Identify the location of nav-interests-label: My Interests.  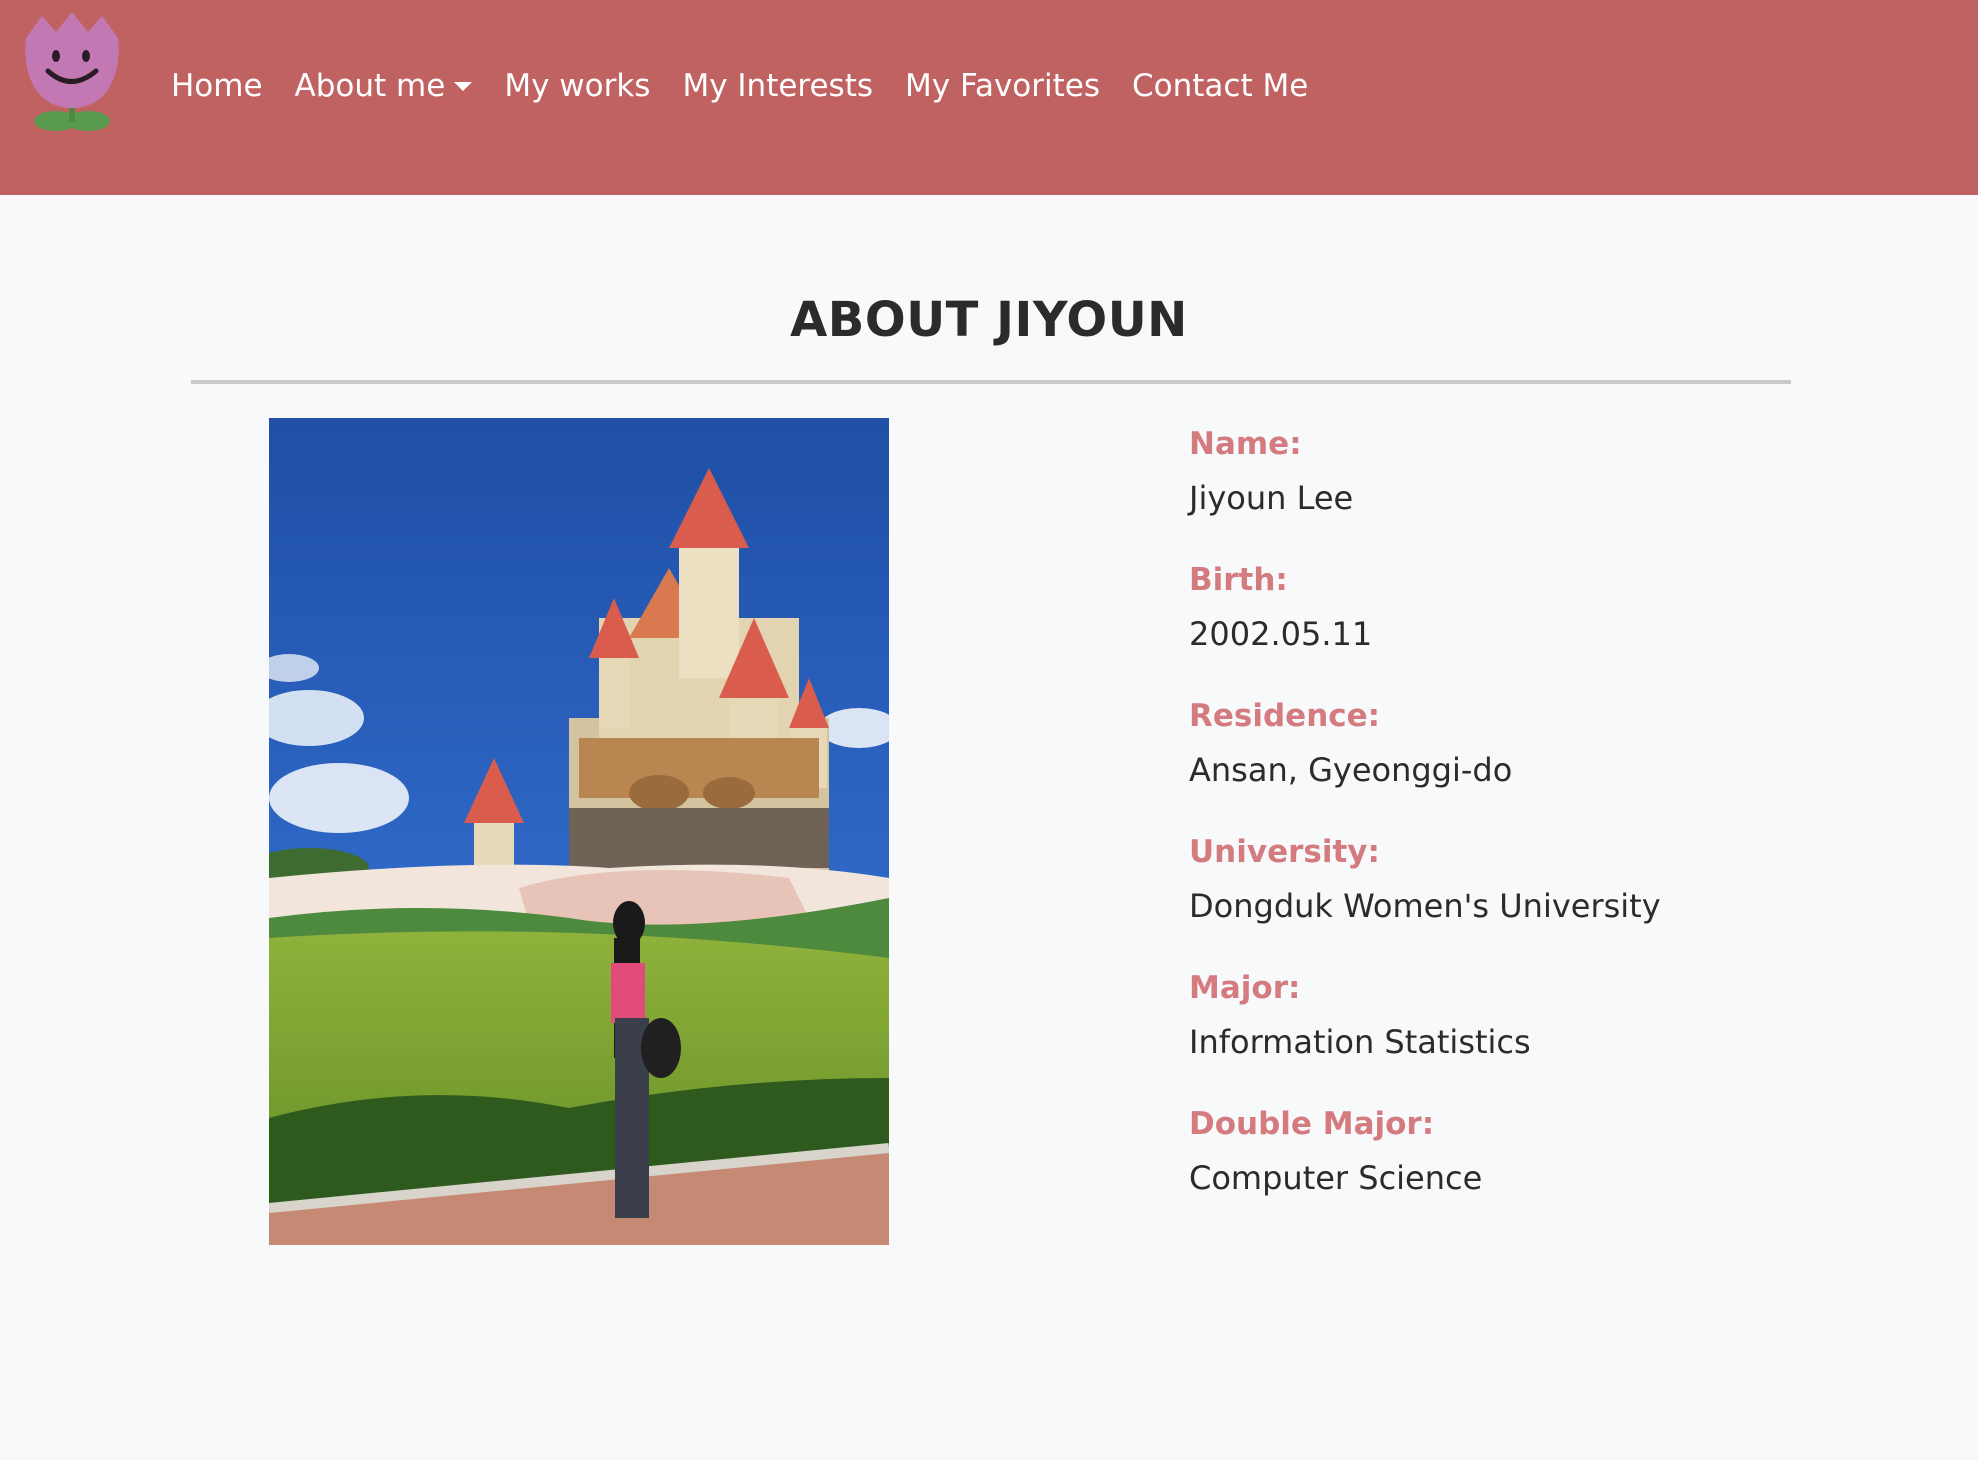
(778, 86).